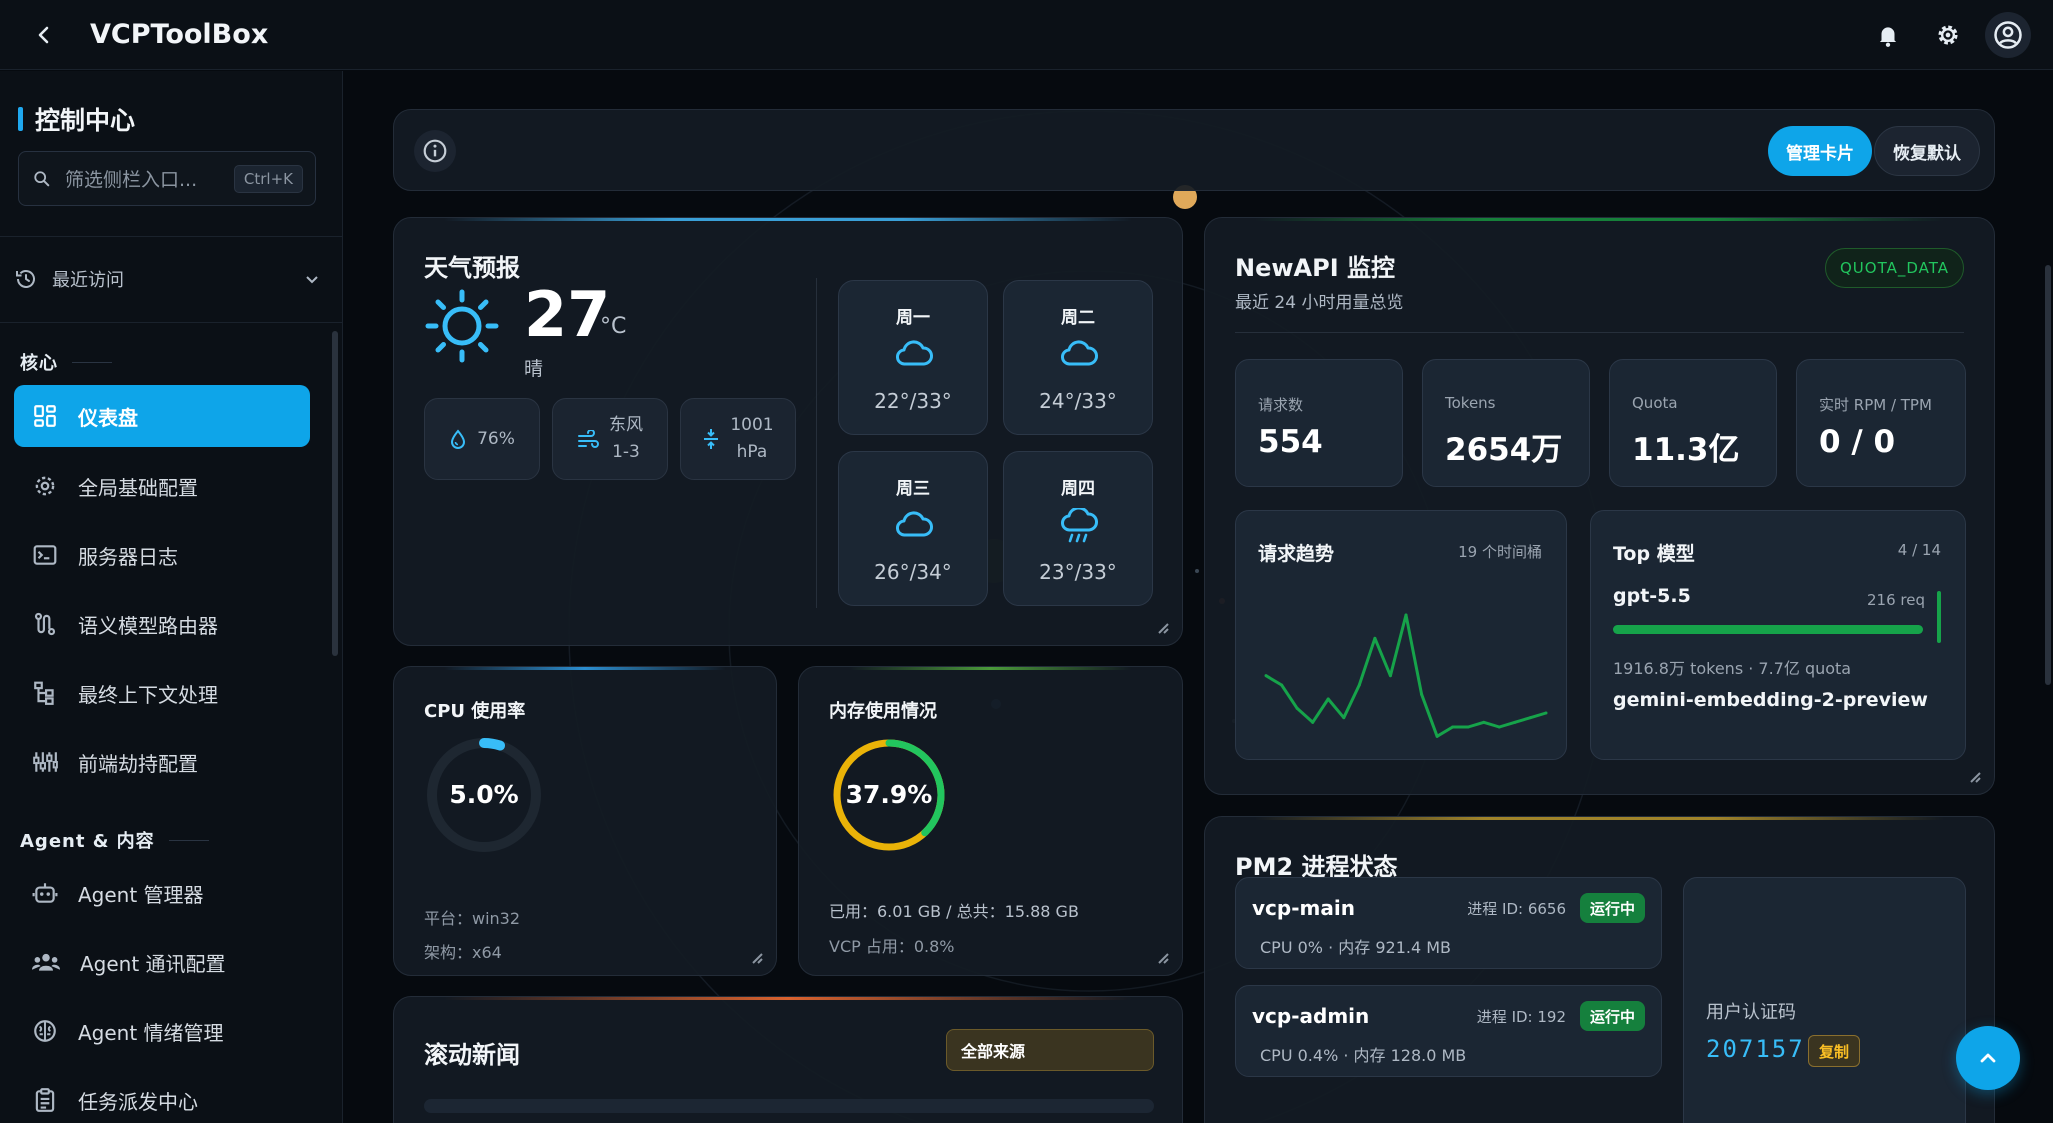 This screenshot has width=2053, height=1123. Describe the element at coordinates (167, 178) in the screenshot. I see `sidebar-search-input: 筛选侧栏入口... Ctrl+K` at that location.